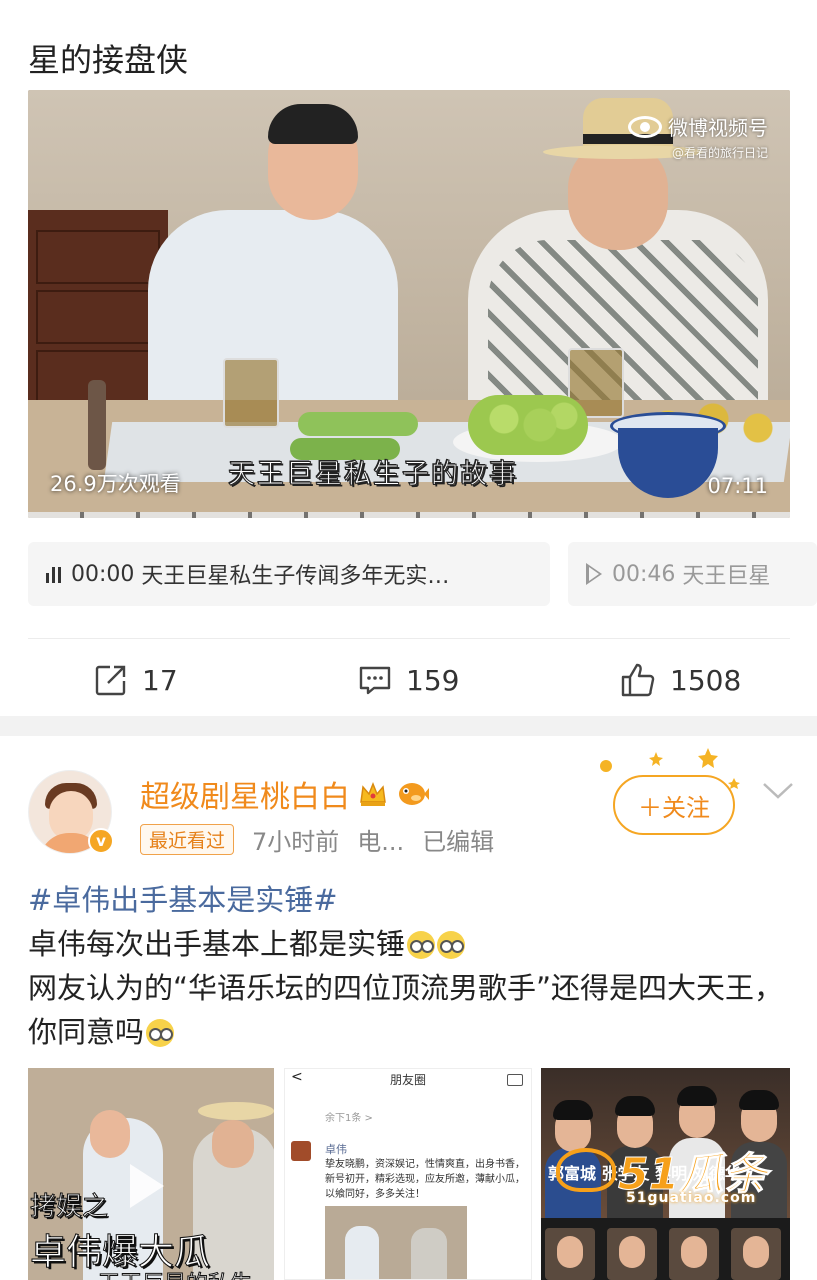  I want to click on follow-button: ＋关注, so click(674, 805).